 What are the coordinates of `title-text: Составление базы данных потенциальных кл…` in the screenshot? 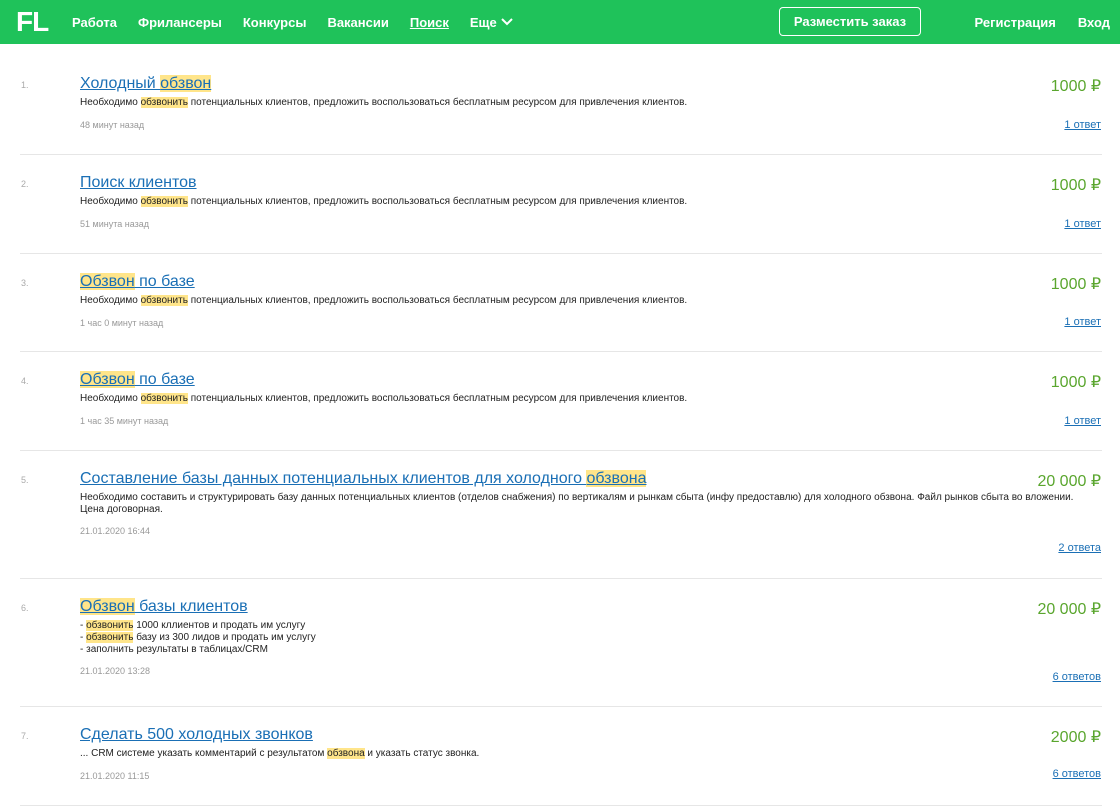 It's located at (333, 478).